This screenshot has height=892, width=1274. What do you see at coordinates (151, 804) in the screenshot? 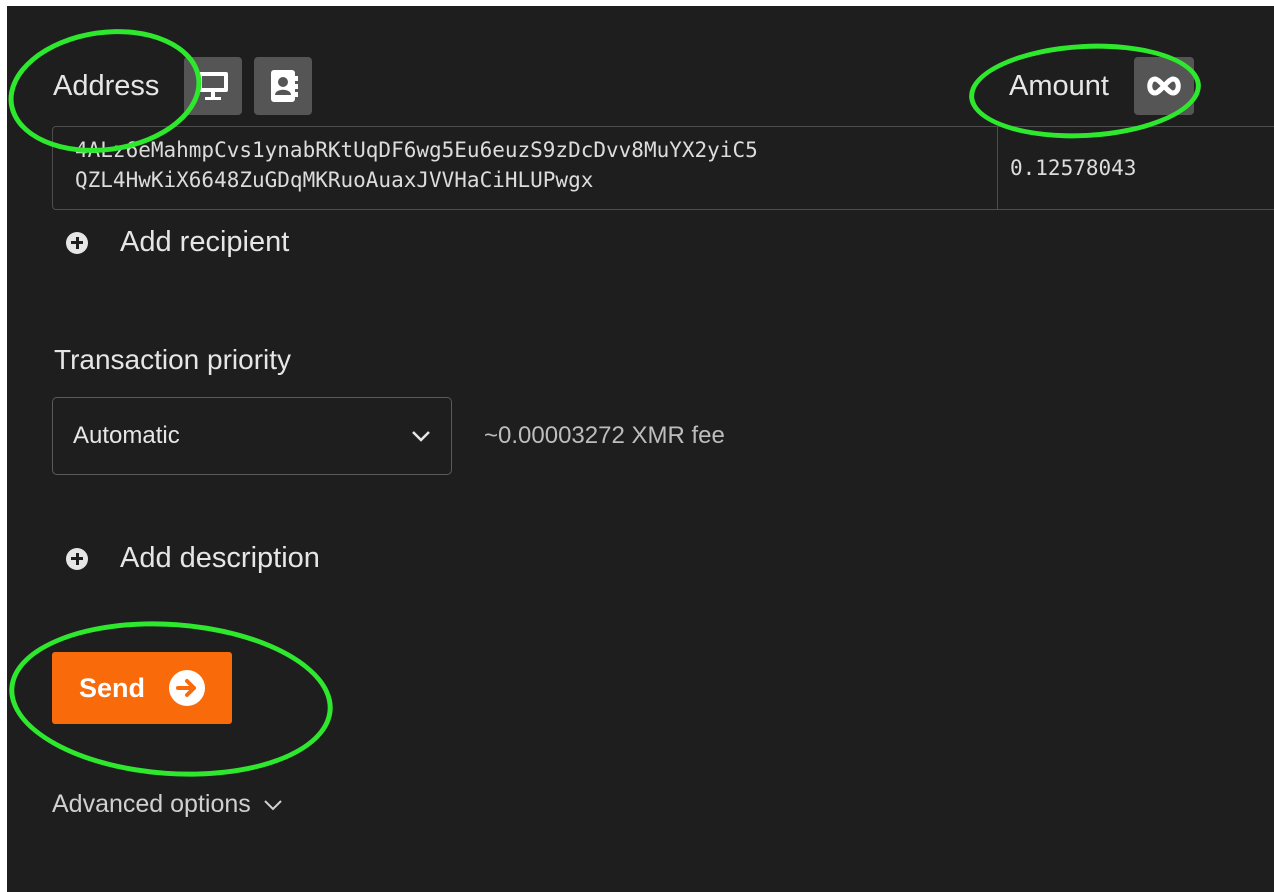
I see `advanced-options-label: Advanced options` at bounding box center [151, 804].